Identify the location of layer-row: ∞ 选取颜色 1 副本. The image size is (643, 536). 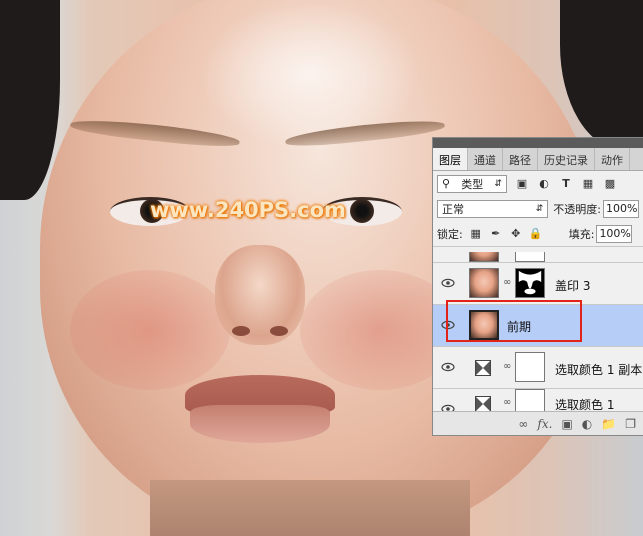
(538, 367).